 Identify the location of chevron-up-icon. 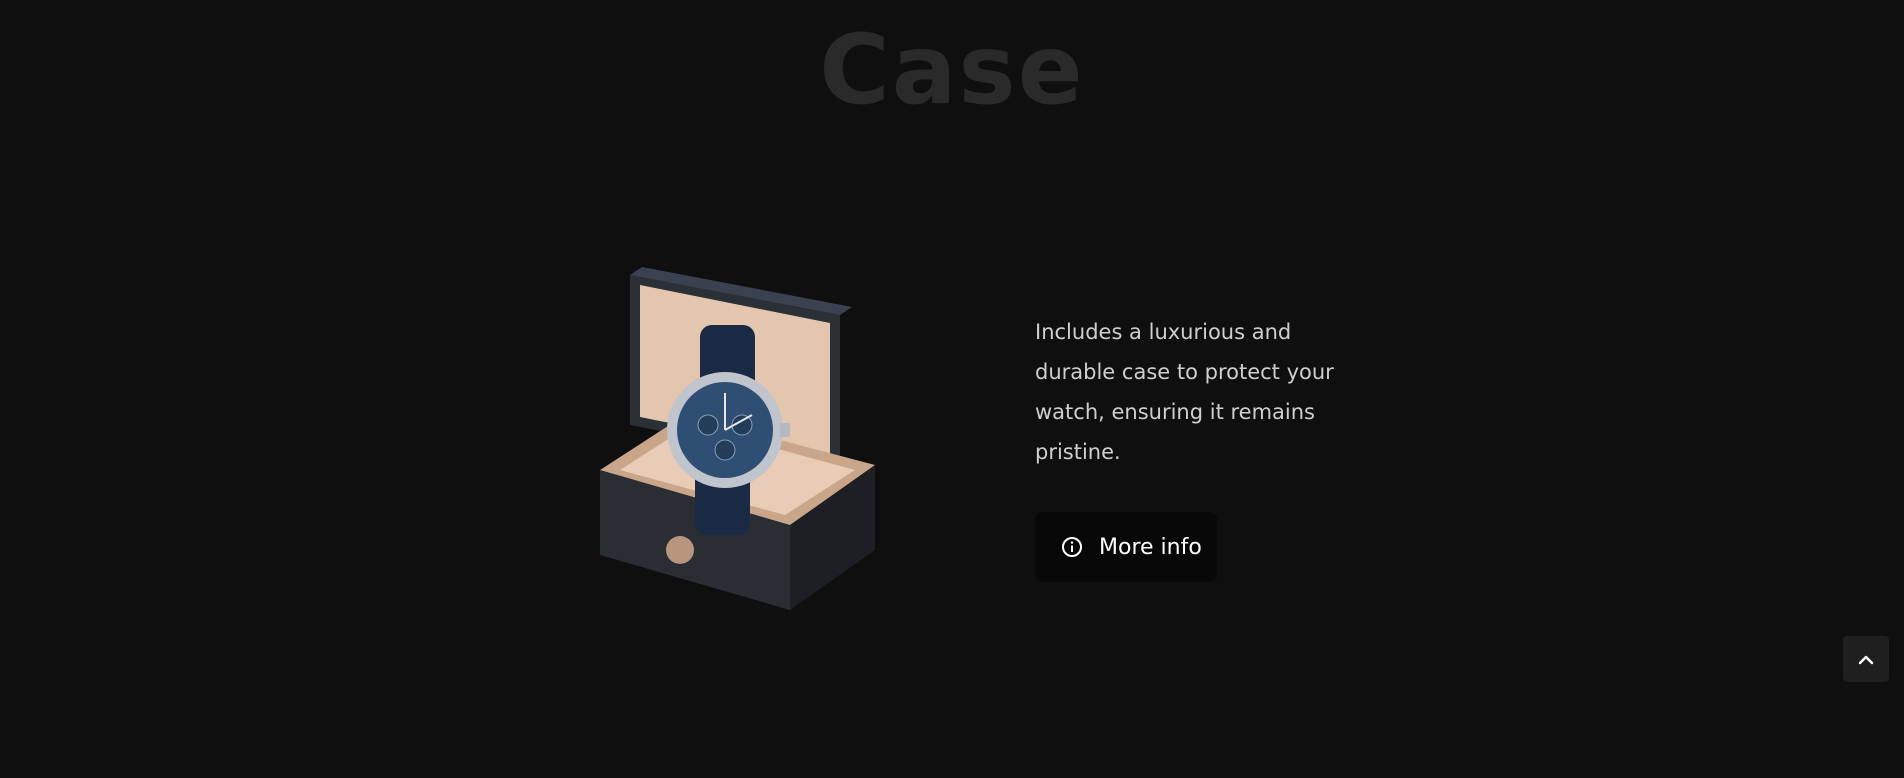
(1866, 659).